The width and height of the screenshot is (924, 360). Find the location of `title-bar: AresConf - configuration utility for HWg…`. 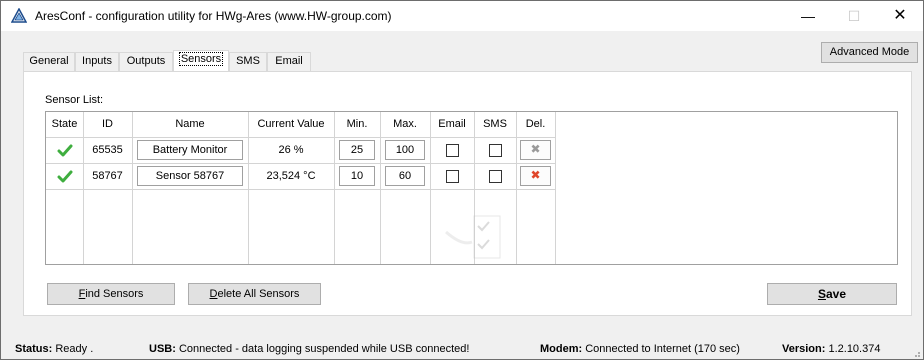

title-bar: AresConf - configuration utility for HWg… is located at coordinates (462, 16).